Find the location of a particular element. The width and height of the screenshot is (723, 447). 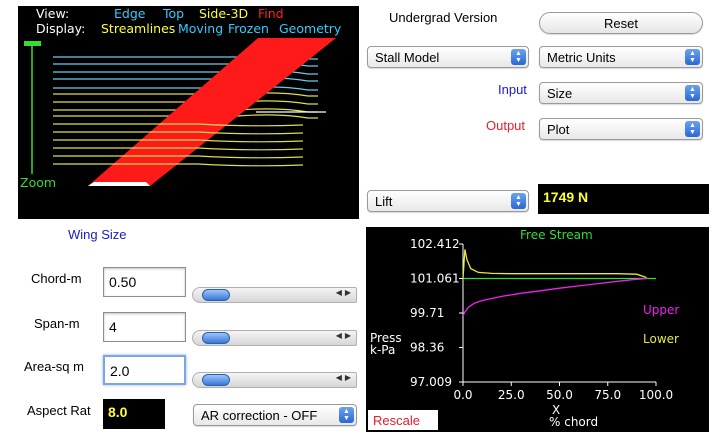

x-axis-label-unit: % chord is located at coordinates (574, 422).